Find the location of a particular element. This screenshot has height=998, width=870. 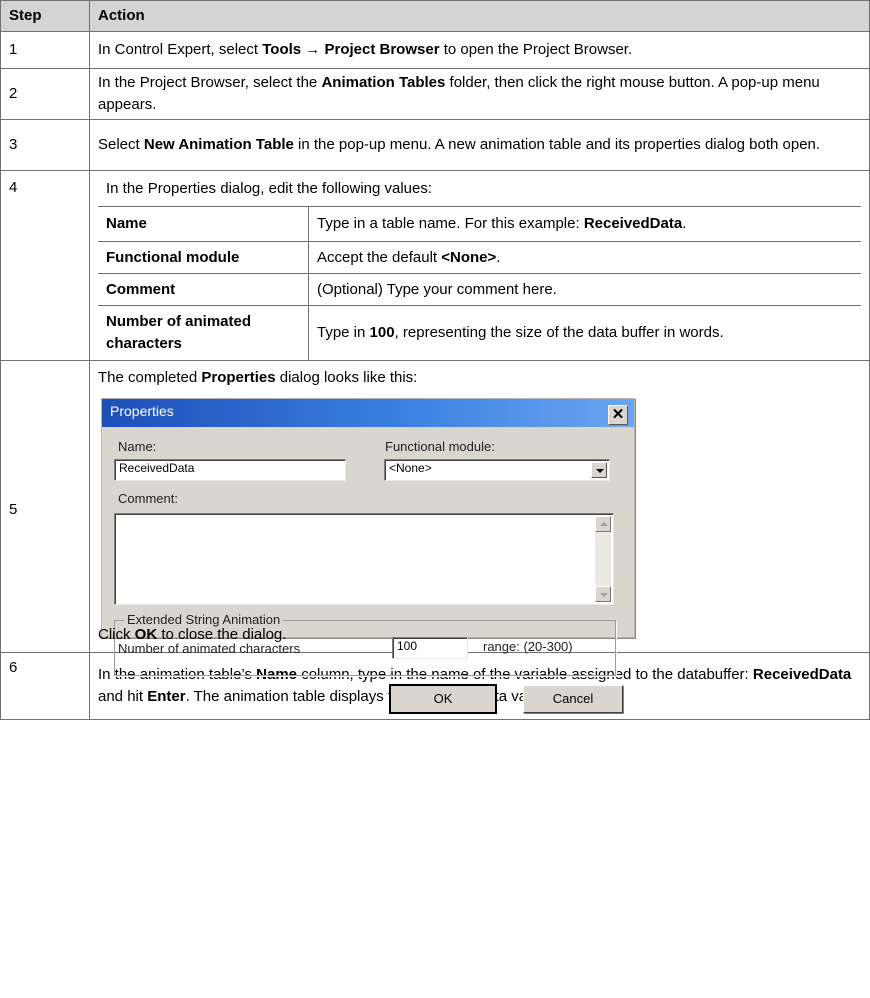

menu-project-browser: Project Browser is located at coordinates (382, 49).